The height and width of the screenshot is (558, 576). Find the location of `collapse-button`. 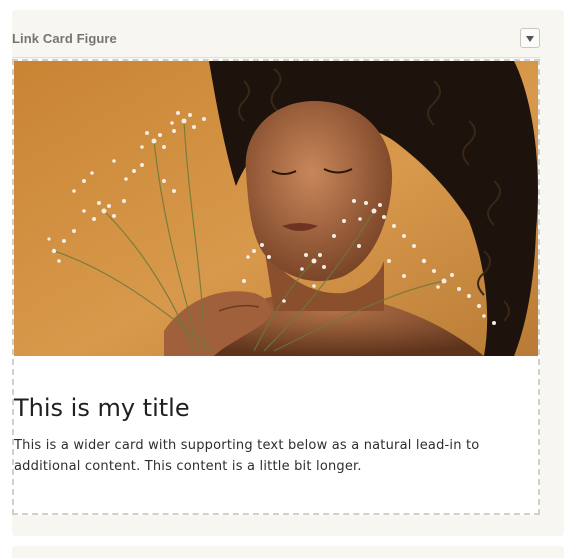

collapse-button is located at coordinates (530, 38).